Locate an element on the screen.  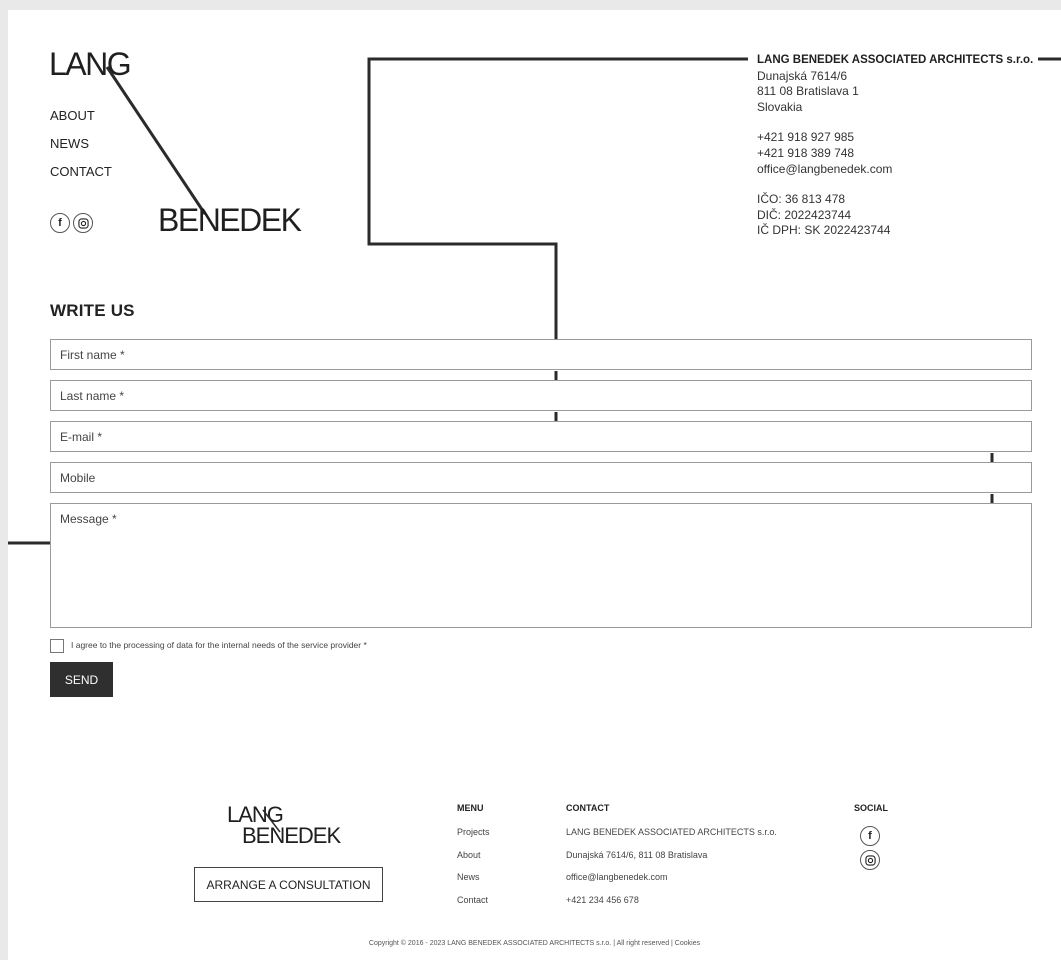
form-title: WRITE US is located at coordinates (92, 310).